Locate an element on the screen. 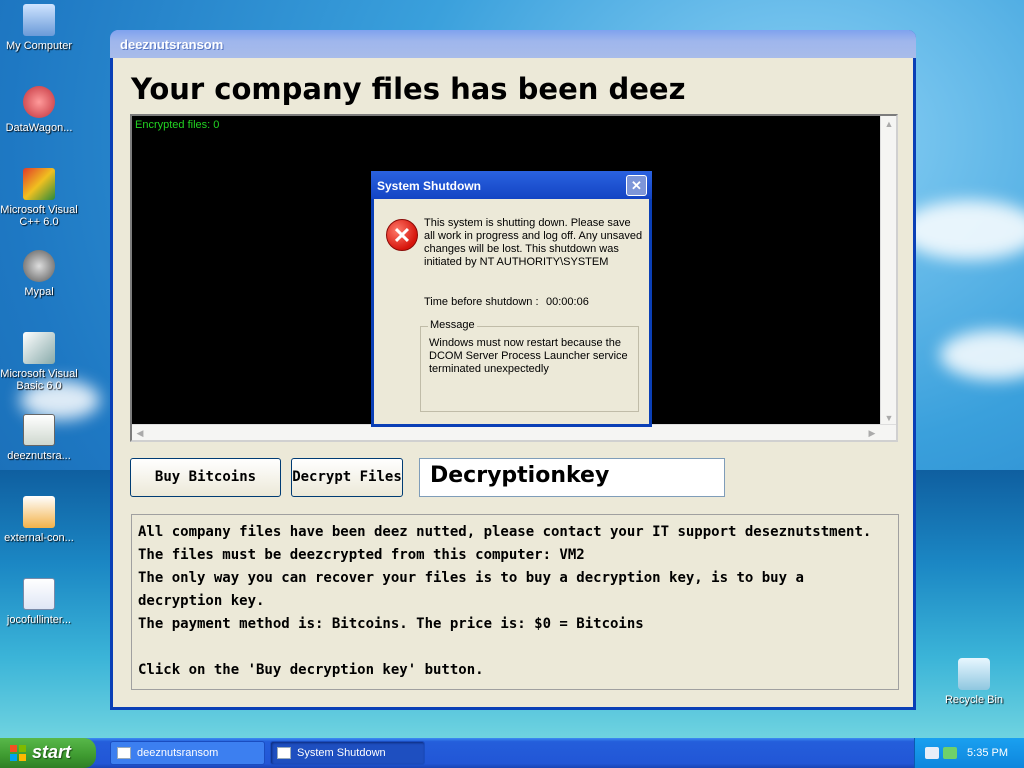 The image size is (1024, 768). computer-icon is located at coordinates (39, 20).